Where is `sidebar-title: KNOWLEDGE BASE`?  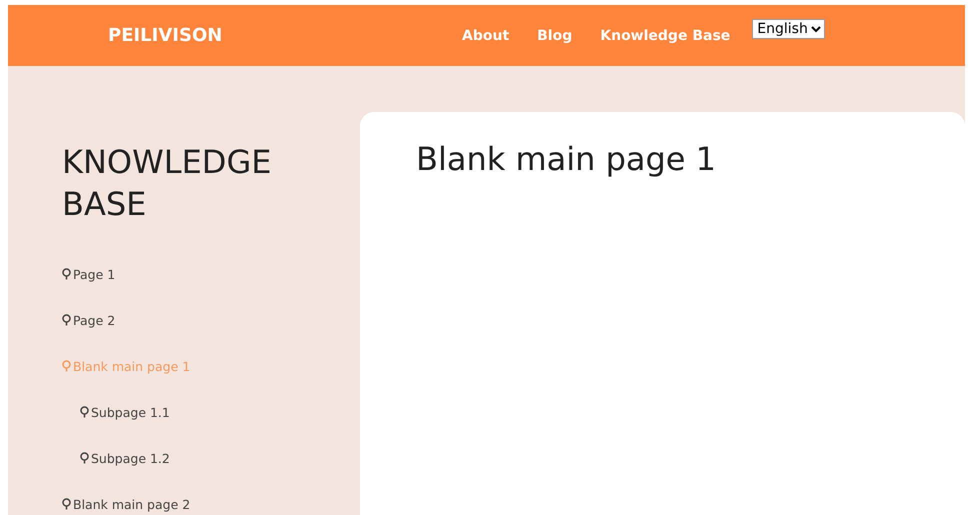 sidebar-title: KNOWLEDGE BASE is located at coordinates (167, 183).